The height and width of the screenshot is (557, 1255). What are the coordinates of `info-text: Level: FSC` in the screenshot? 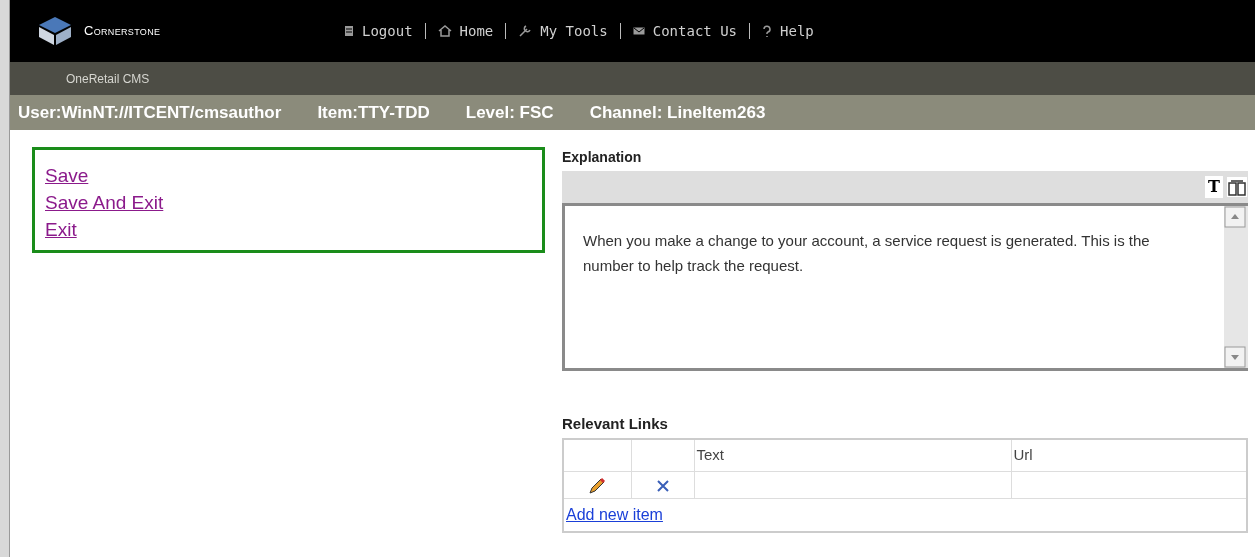 It's located at (509, 112).